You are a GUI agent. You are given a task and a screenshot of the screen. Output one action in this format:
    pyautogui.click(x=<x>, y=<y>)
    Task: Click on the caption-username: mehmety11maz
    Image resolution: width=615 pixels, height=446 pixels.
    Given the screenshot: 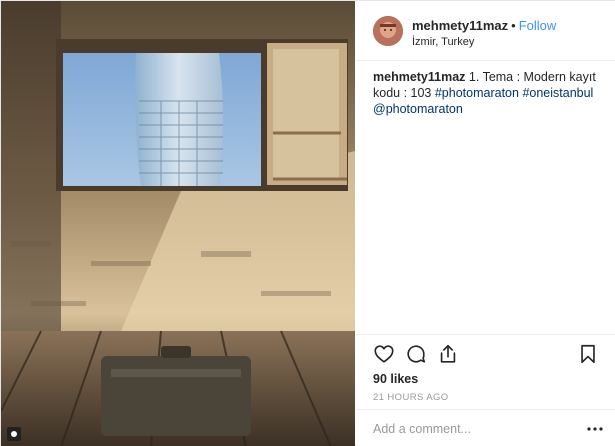 What is the action you would take?
    pyautogui.click(x=419, y=77)
    